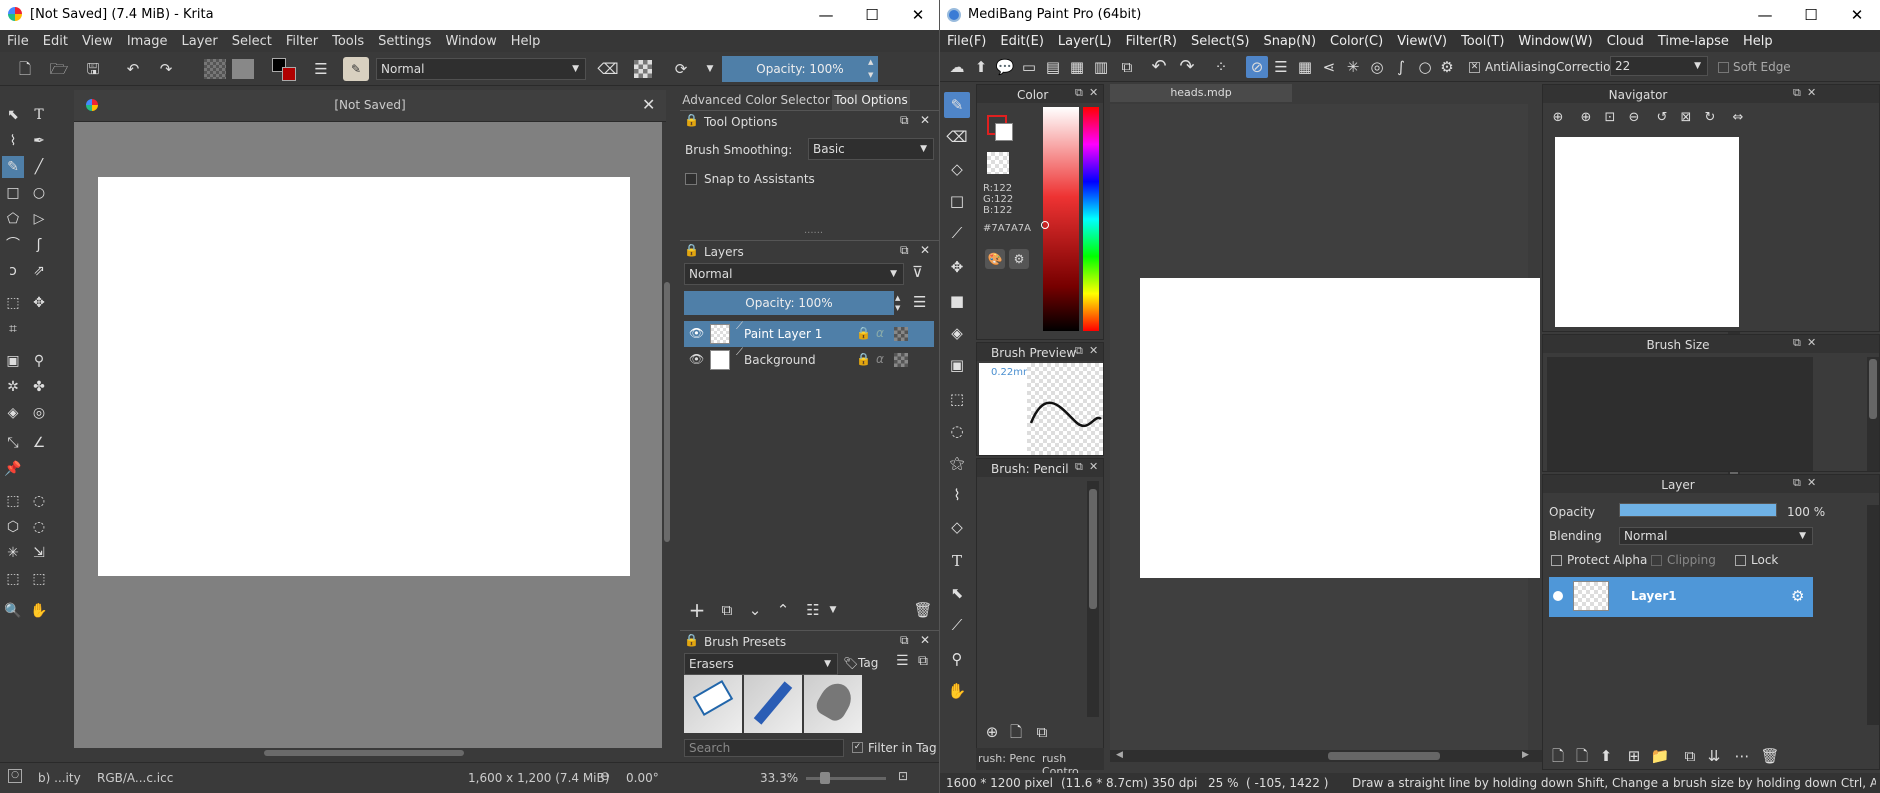 The image size is (1880, 793). What do you see at coordinates (1738, 118) in the screenshot?
I see `flip-icon: ⇔` at bounding box center [1738, 118].